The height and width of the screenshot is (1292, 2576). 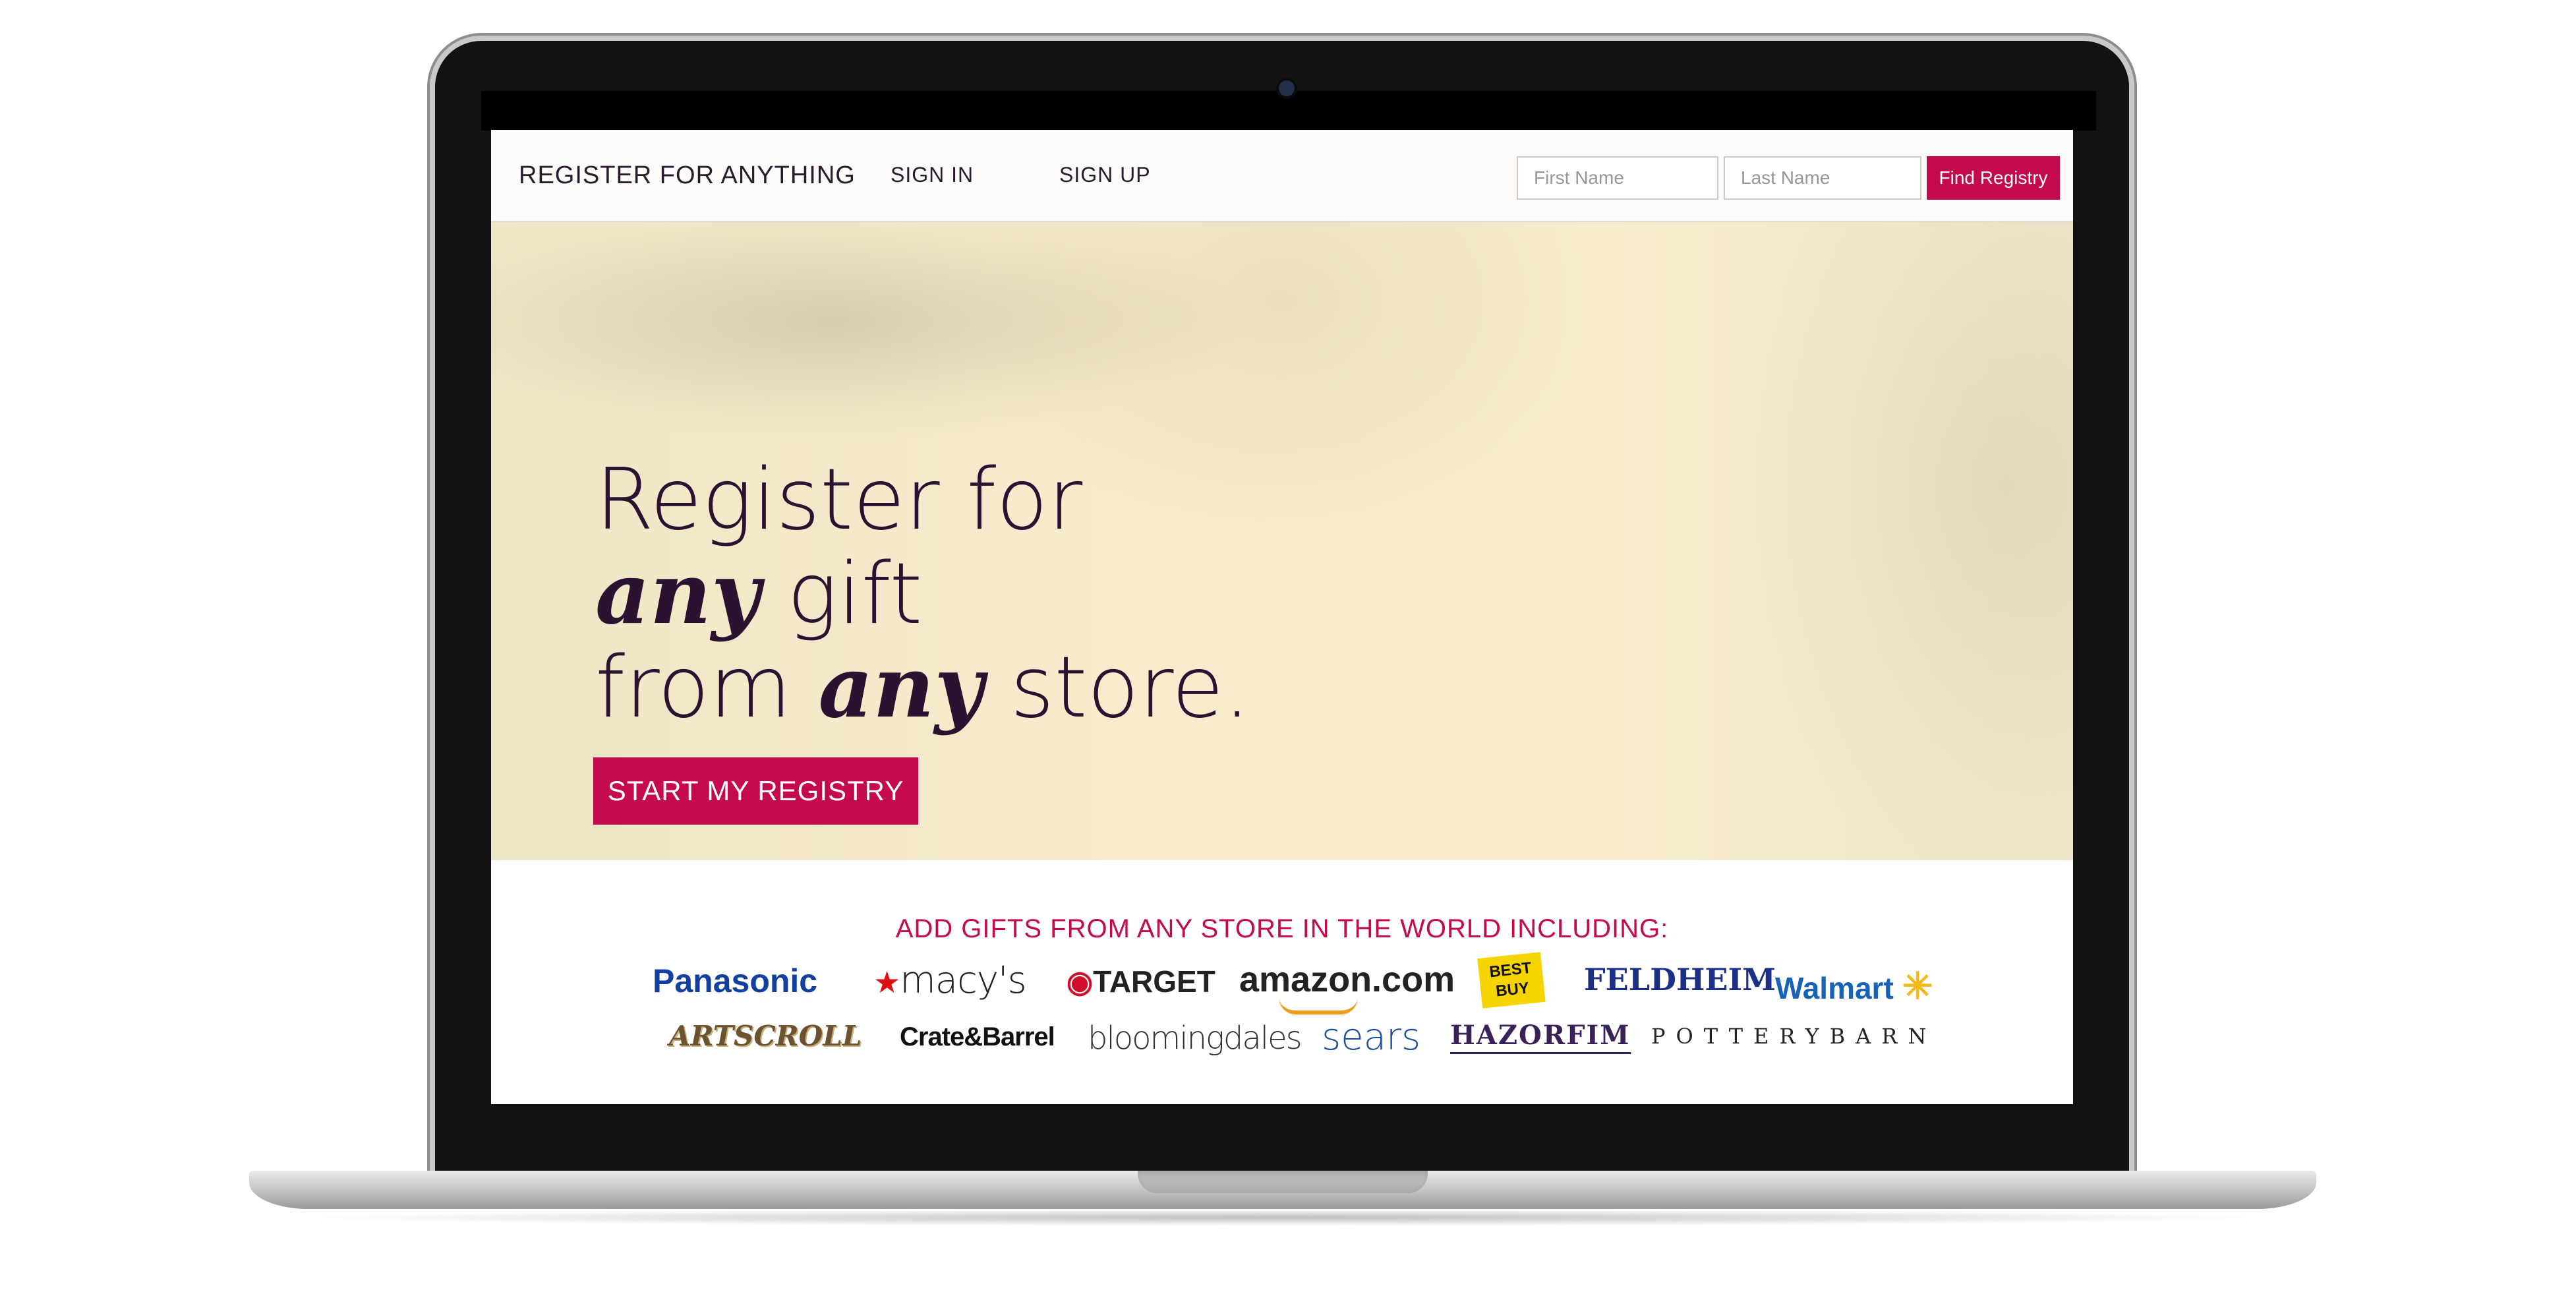 What do you see at coordinates (1822, 178) in the screenshot?
I see `last-name-field` at bounding box center [1822, 178].